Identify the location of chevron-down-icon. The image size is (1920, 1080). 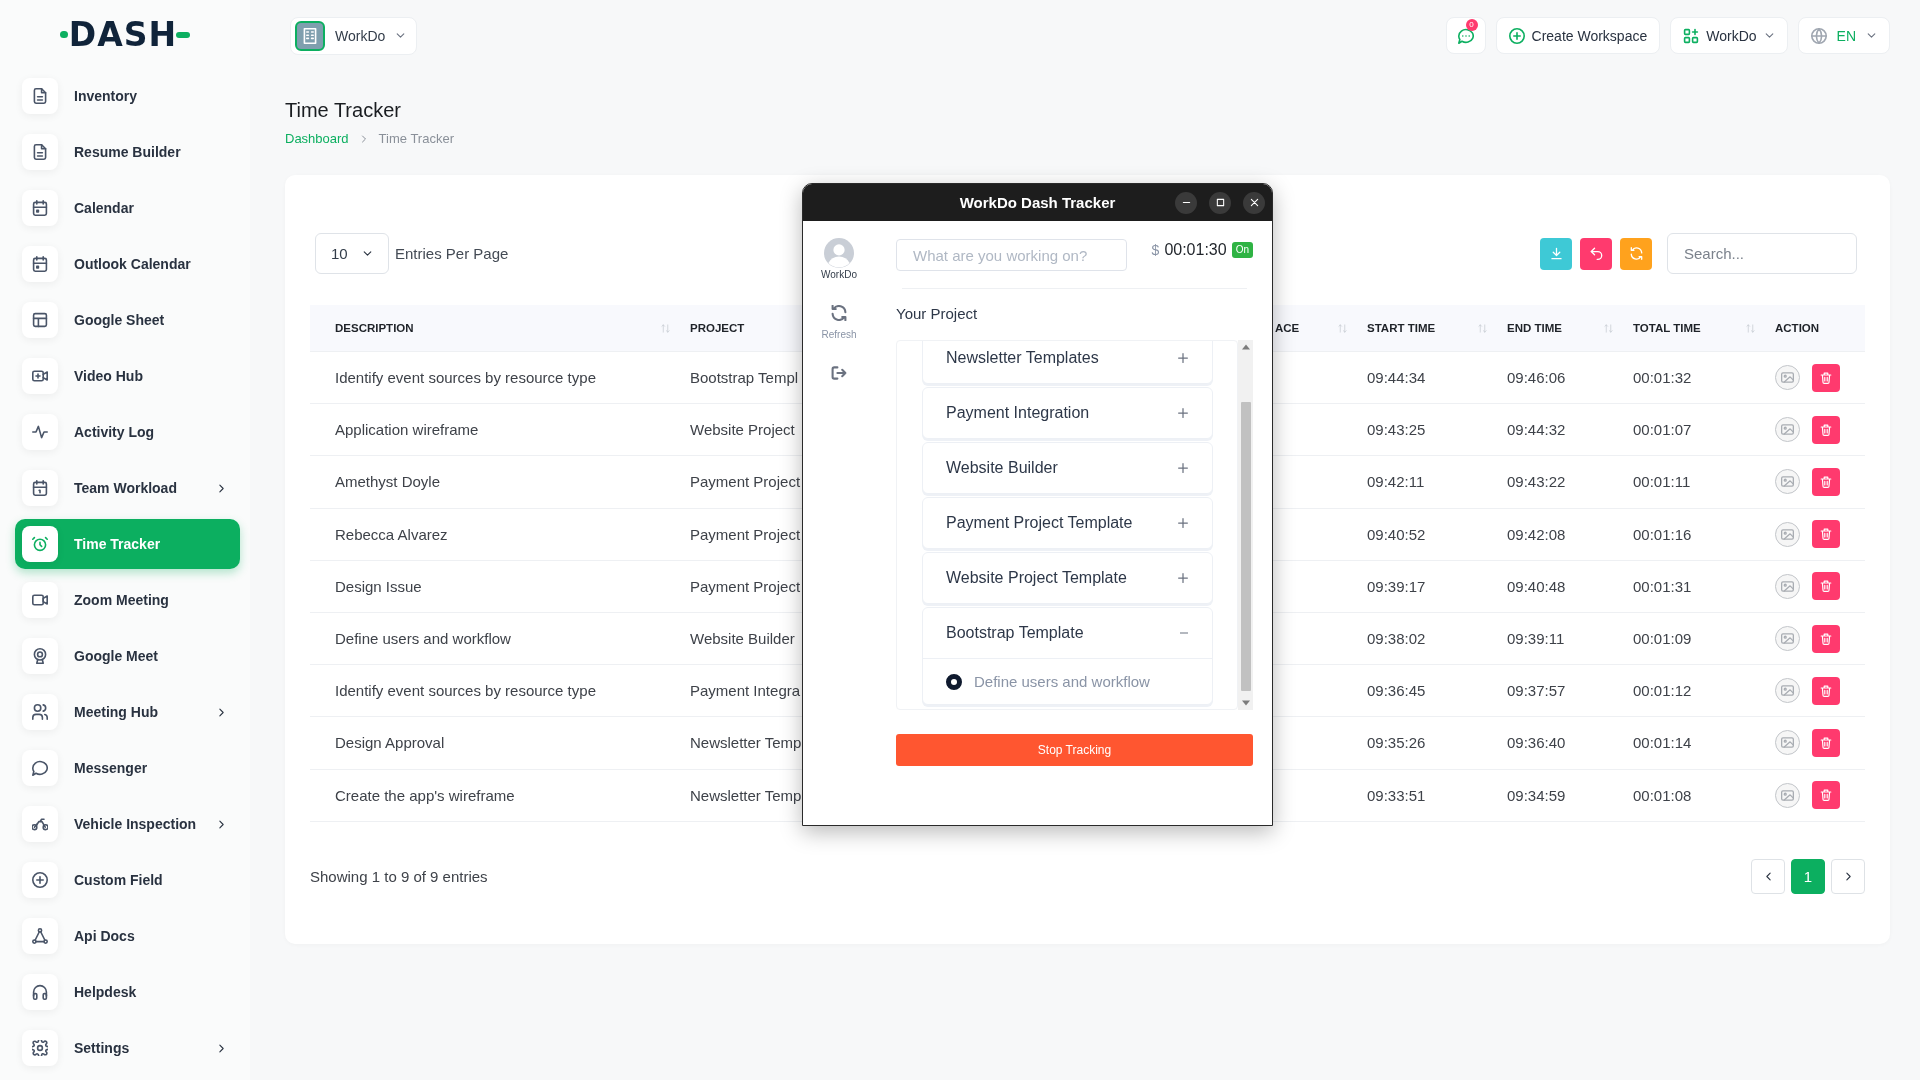
(1769, 35).